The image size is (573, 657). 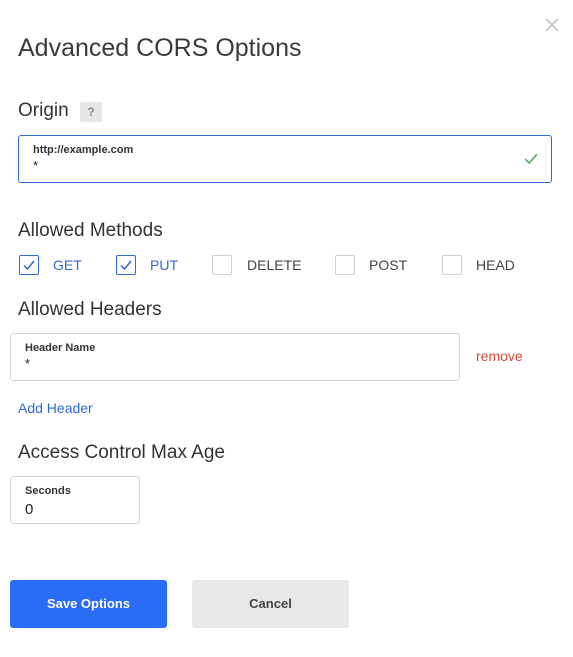 I want to click on checkbox-head, so click(x=452, y=265).